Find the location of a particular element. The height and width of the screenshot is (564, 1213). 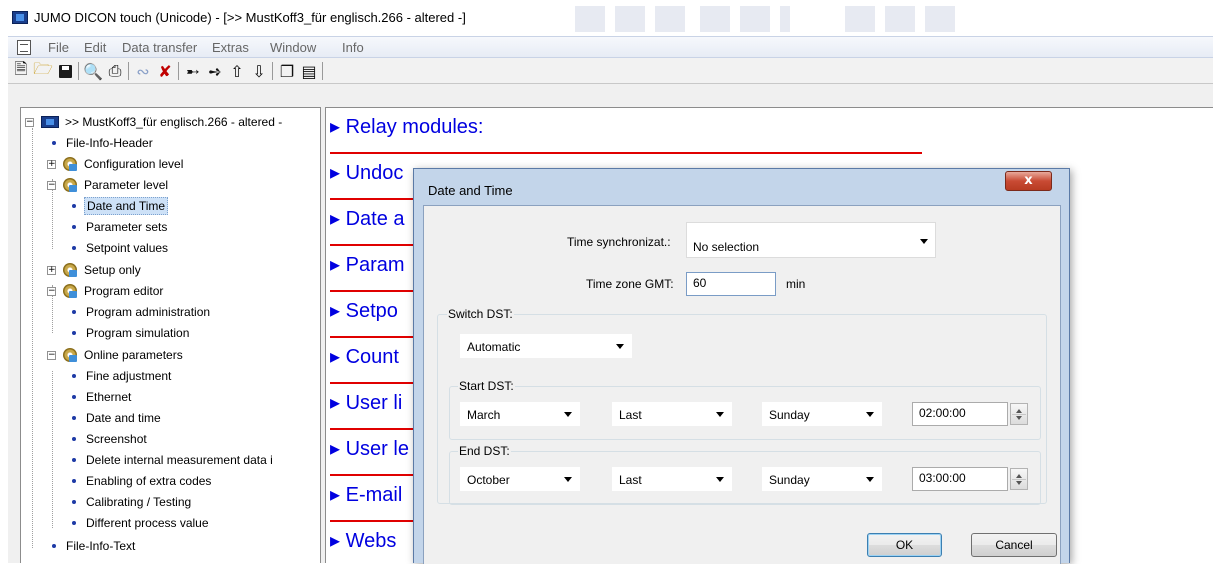

tree-item-label: Online parameters is located at coordinates (133, 355).